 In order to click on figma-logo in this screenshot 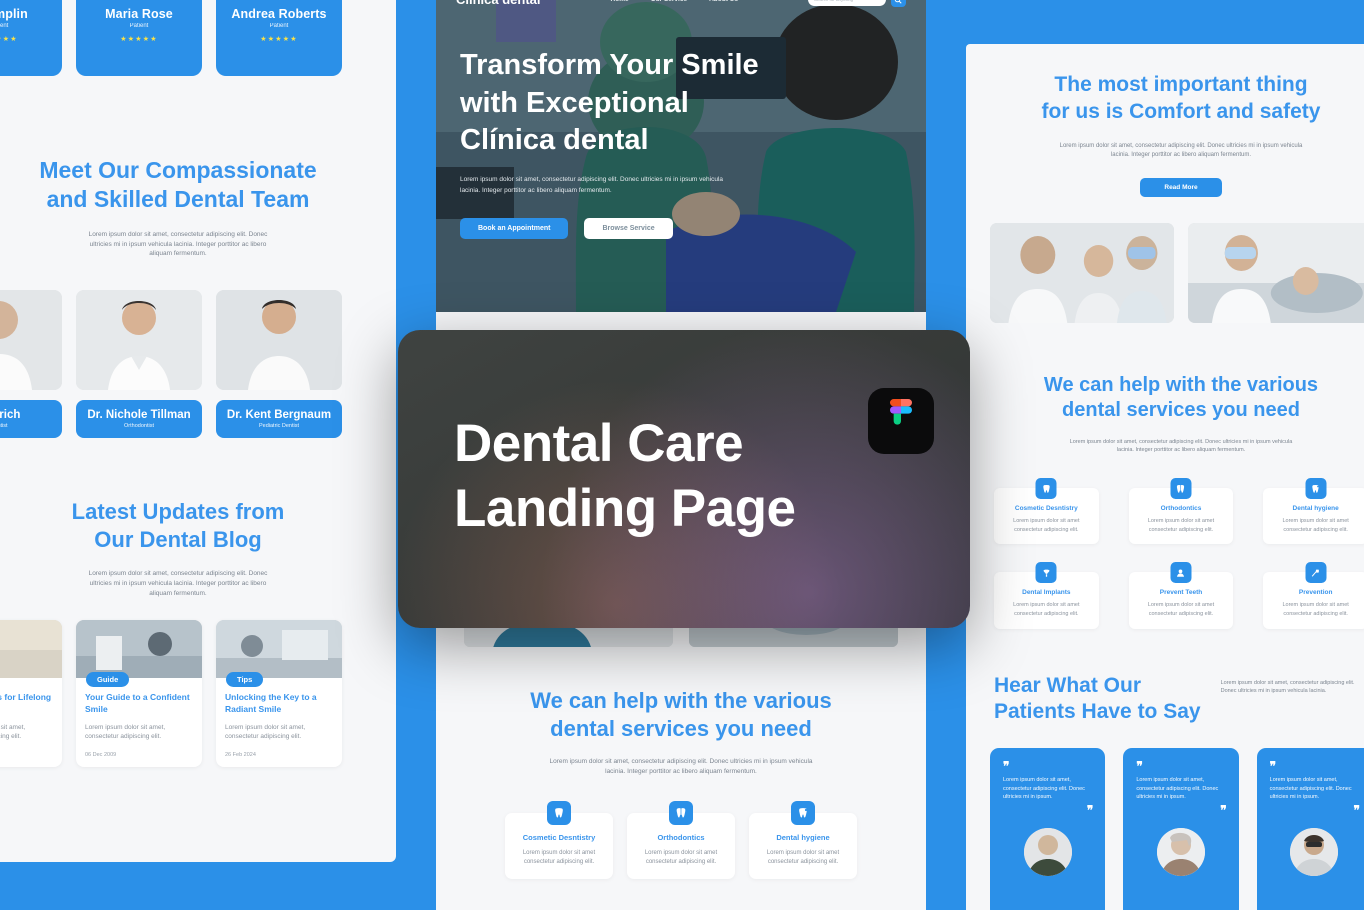, I will do `click(901, 421)`.